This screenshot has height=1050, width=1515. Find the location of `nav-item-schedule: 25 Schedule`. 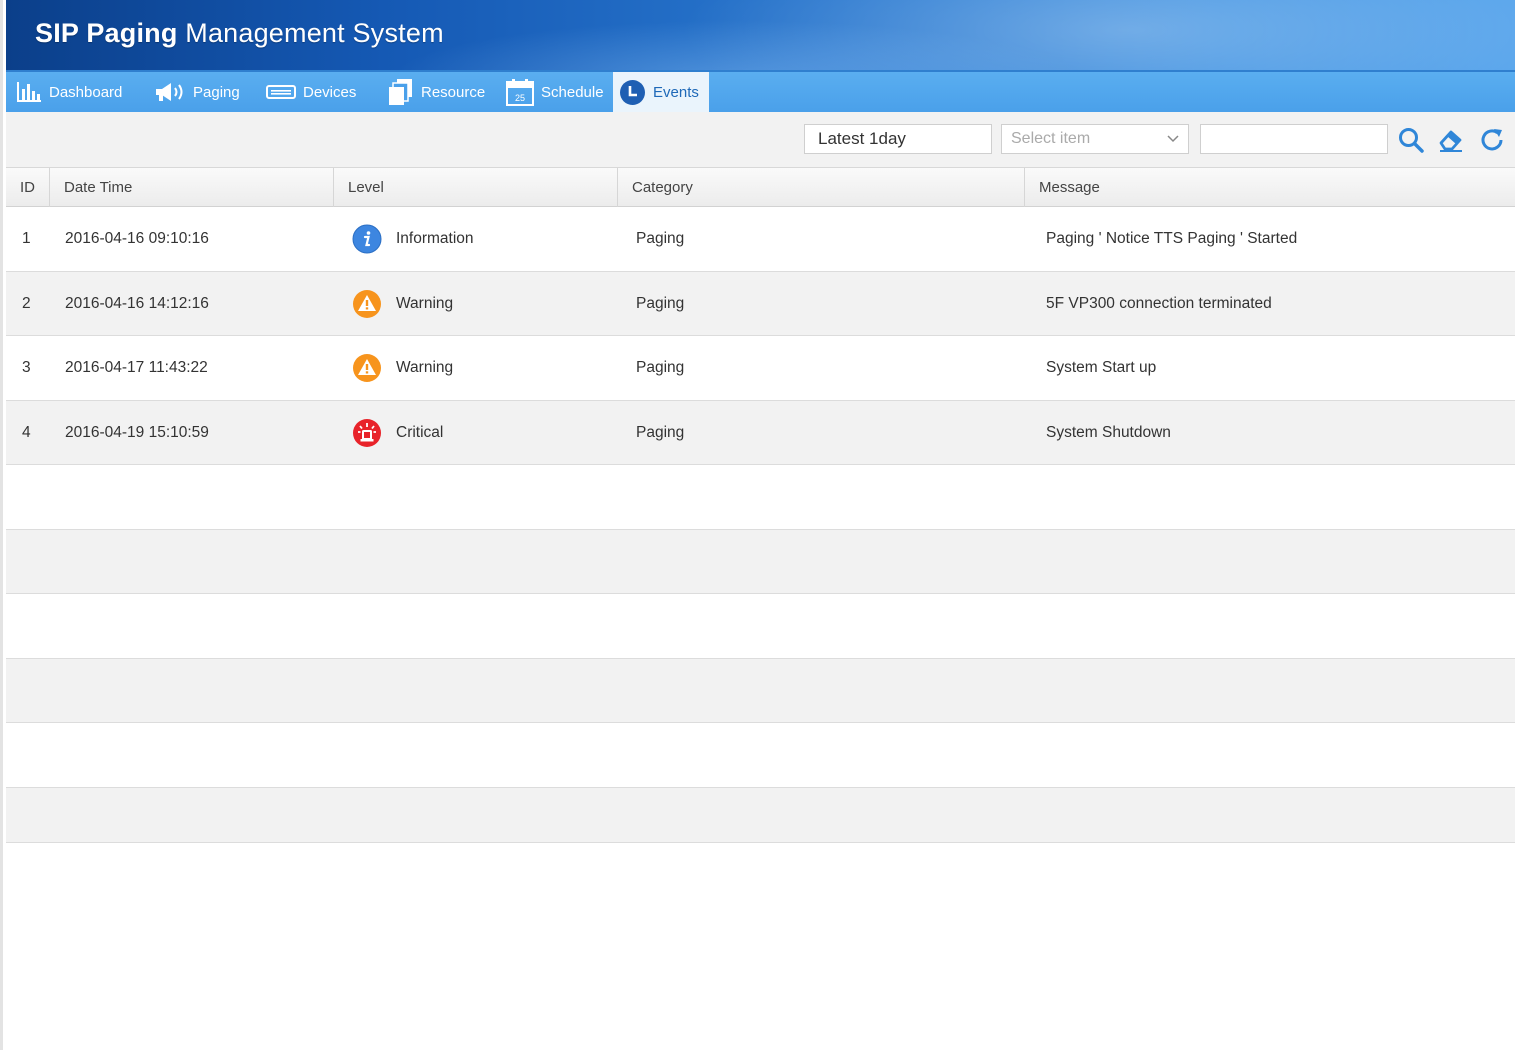

nav-item-schedule: 25 Schedule is located at coordinates (555, 92).